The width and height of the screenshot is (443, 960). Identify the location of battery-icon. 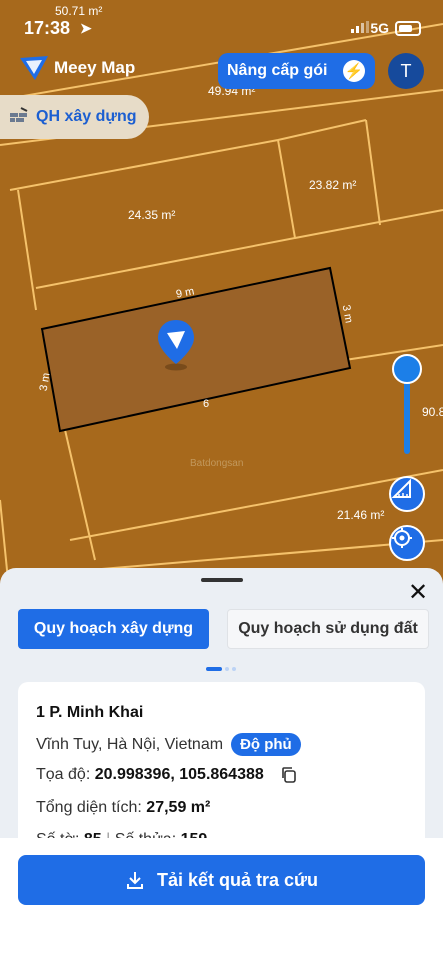
(408, 28).